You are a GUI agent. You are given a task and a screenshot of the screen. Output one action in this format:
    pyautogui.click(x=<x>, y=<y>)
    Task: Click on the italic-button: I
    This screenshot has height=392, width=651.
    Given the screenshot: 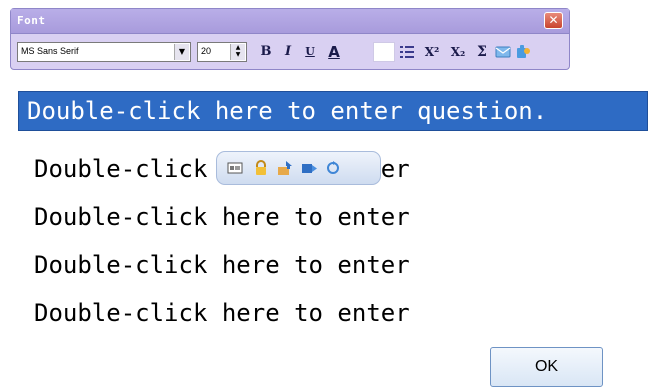 What is the action you would take?
    pyautogui.click(x=288, y=52)
    